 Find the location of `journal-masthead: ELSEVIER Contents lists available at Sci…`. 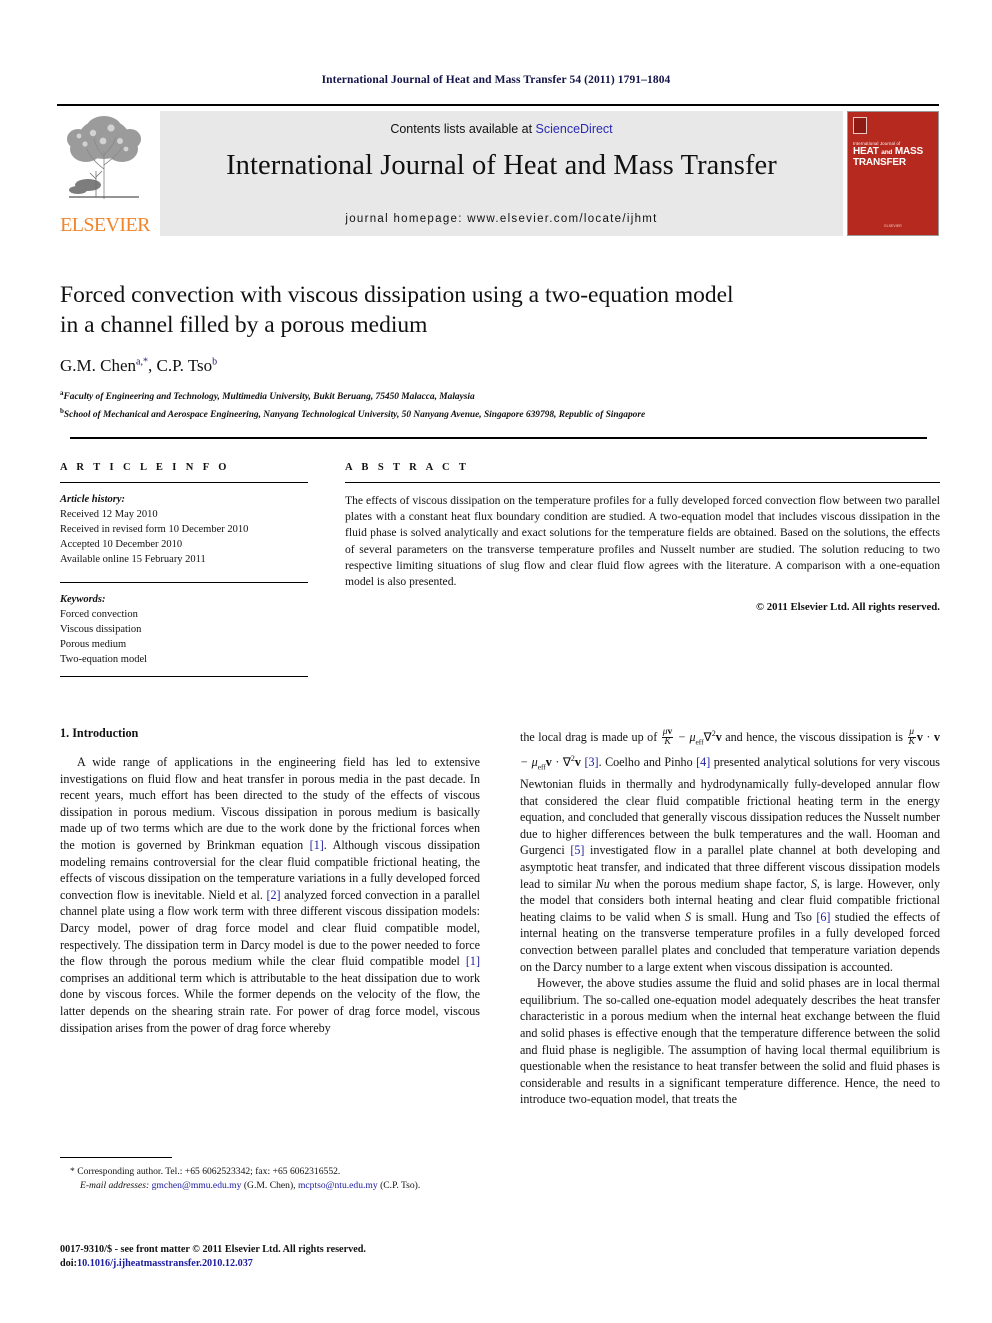

journal-masthead: ELSEVIER Contents lists available at Sci… is located at coordinates (498, 170).